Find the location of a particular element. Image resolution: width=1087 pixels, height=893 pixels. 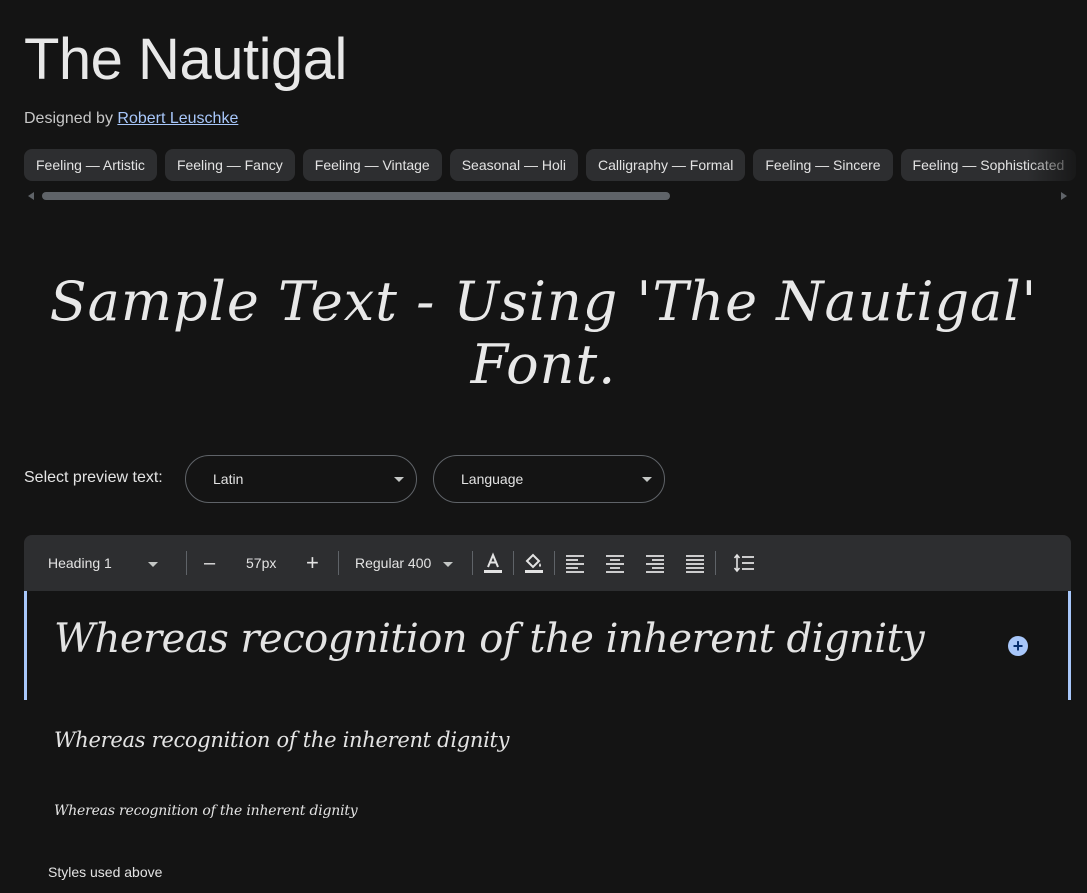

tag-chip: Seasonal — Holi is located at coordinates (513, 165).